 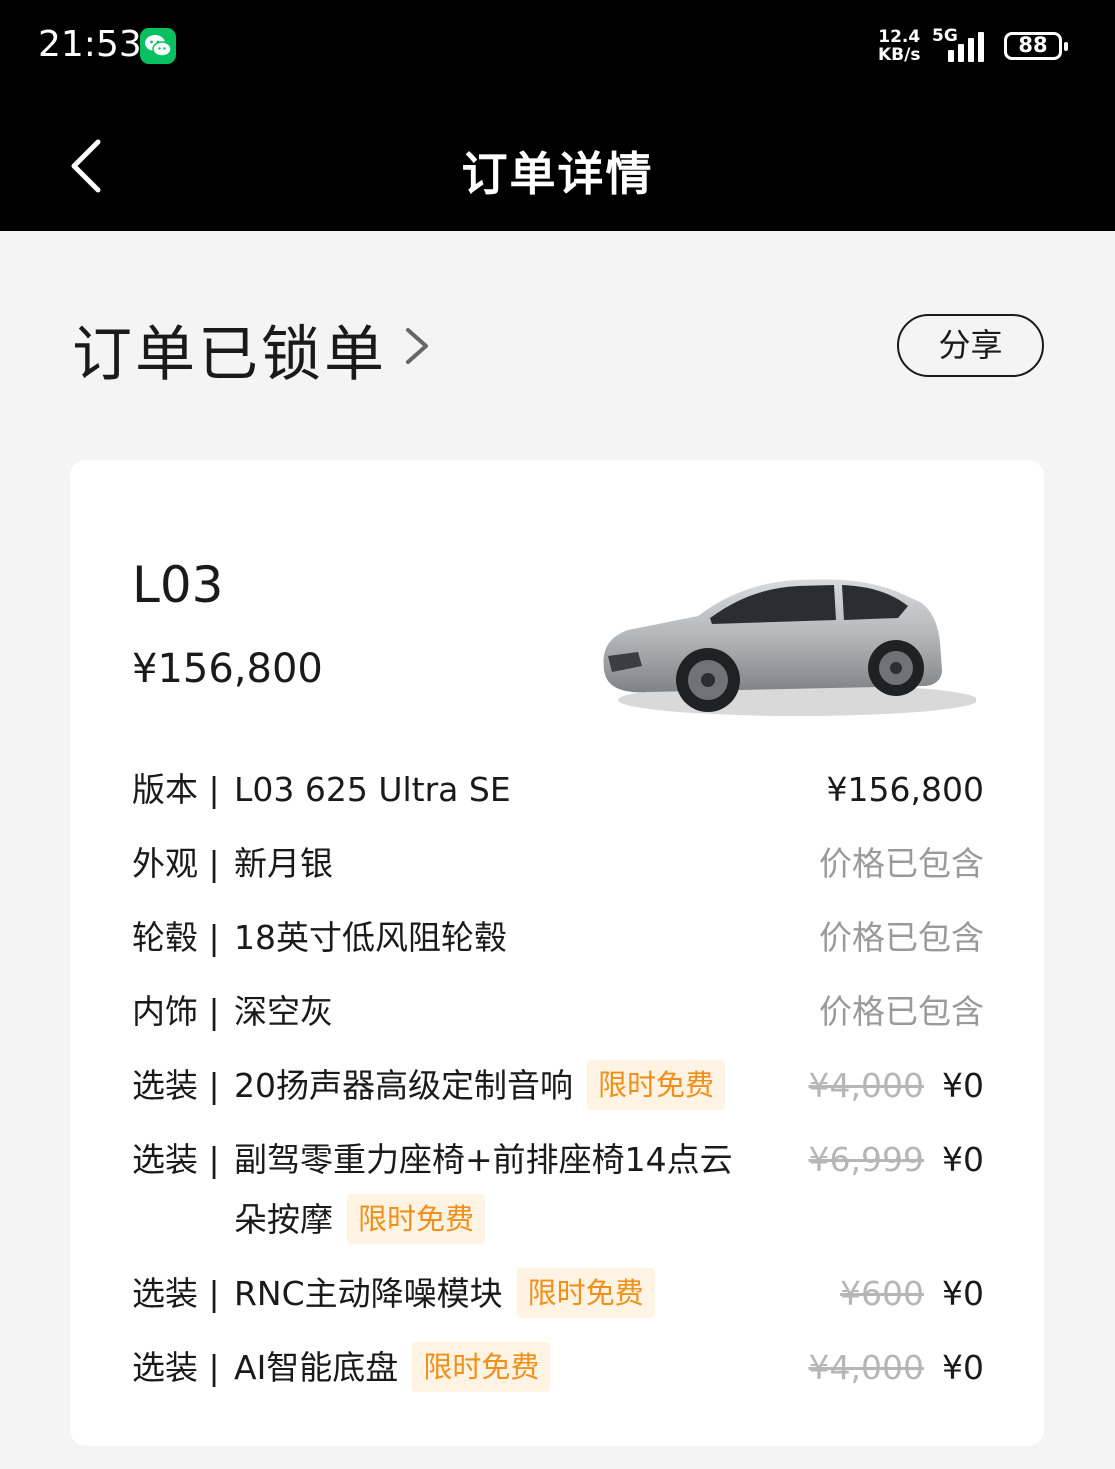 What do you see at coordinates (968, 46) in the screenshot?
I see `signal-icon` at bounding box center [968, 46].